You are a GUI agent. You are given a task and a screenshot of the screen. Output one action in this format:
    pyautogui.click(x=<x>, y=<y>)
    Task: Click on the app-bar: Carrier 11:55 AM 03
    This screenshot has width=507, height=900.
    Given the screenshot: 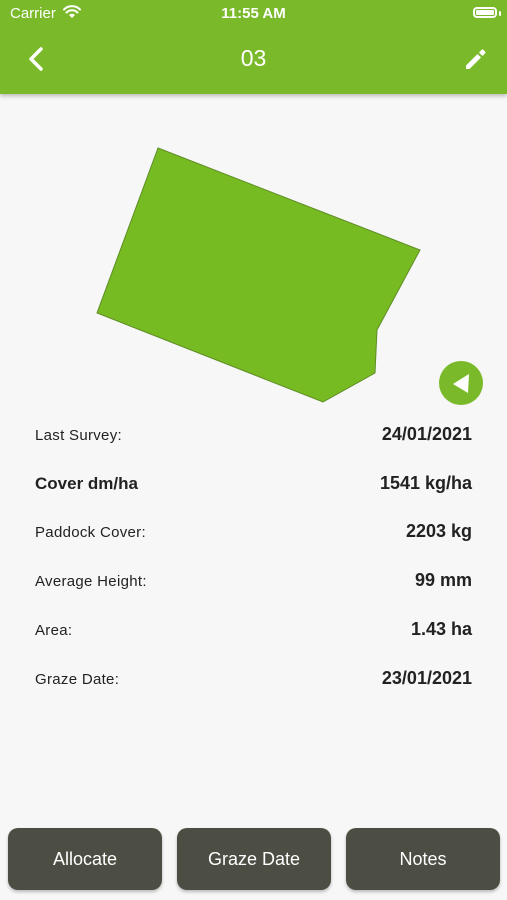 What is the action you would take?
    pyautogui.click(x=253, y=47)
    